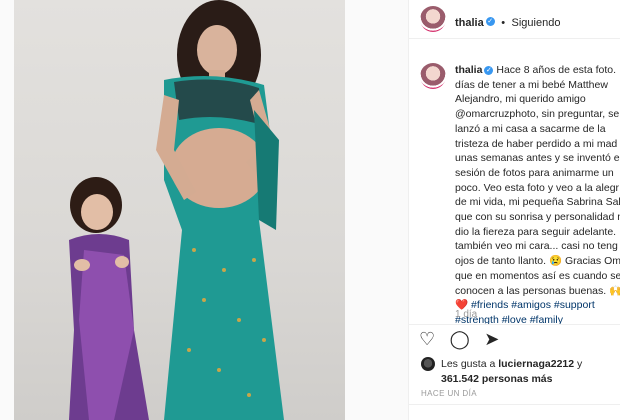 The height and width of the screenshot is (420, 620). I want to click on following-button: Siguiendo, so click(536, 23).